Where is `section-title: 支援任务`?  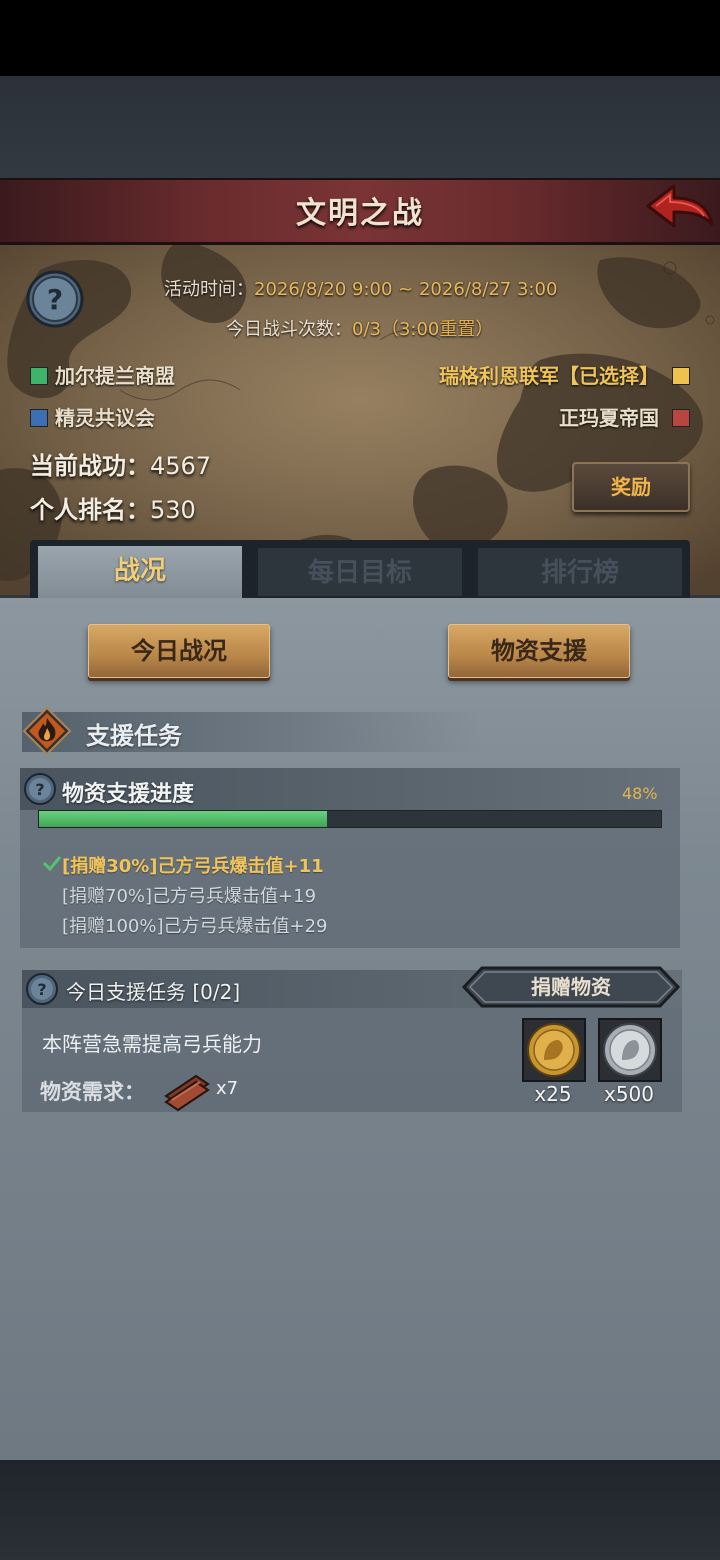
section-title: 支援任务 is located at coordinates (134, 736).